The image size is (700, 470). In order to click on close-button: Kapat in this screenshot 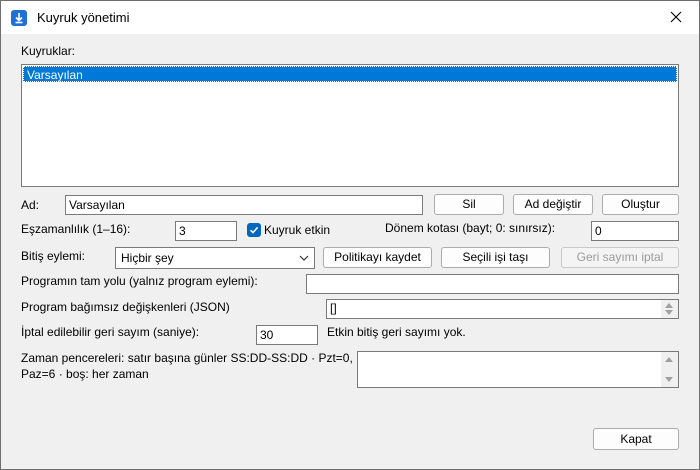, I will do `click(636, 439)`.